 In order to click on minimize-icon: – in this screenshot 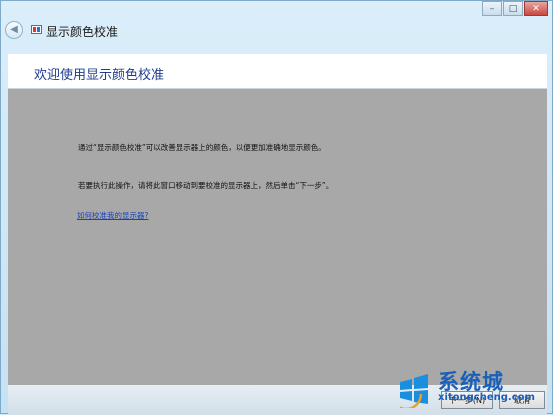, I will do `click(492, 8)`.